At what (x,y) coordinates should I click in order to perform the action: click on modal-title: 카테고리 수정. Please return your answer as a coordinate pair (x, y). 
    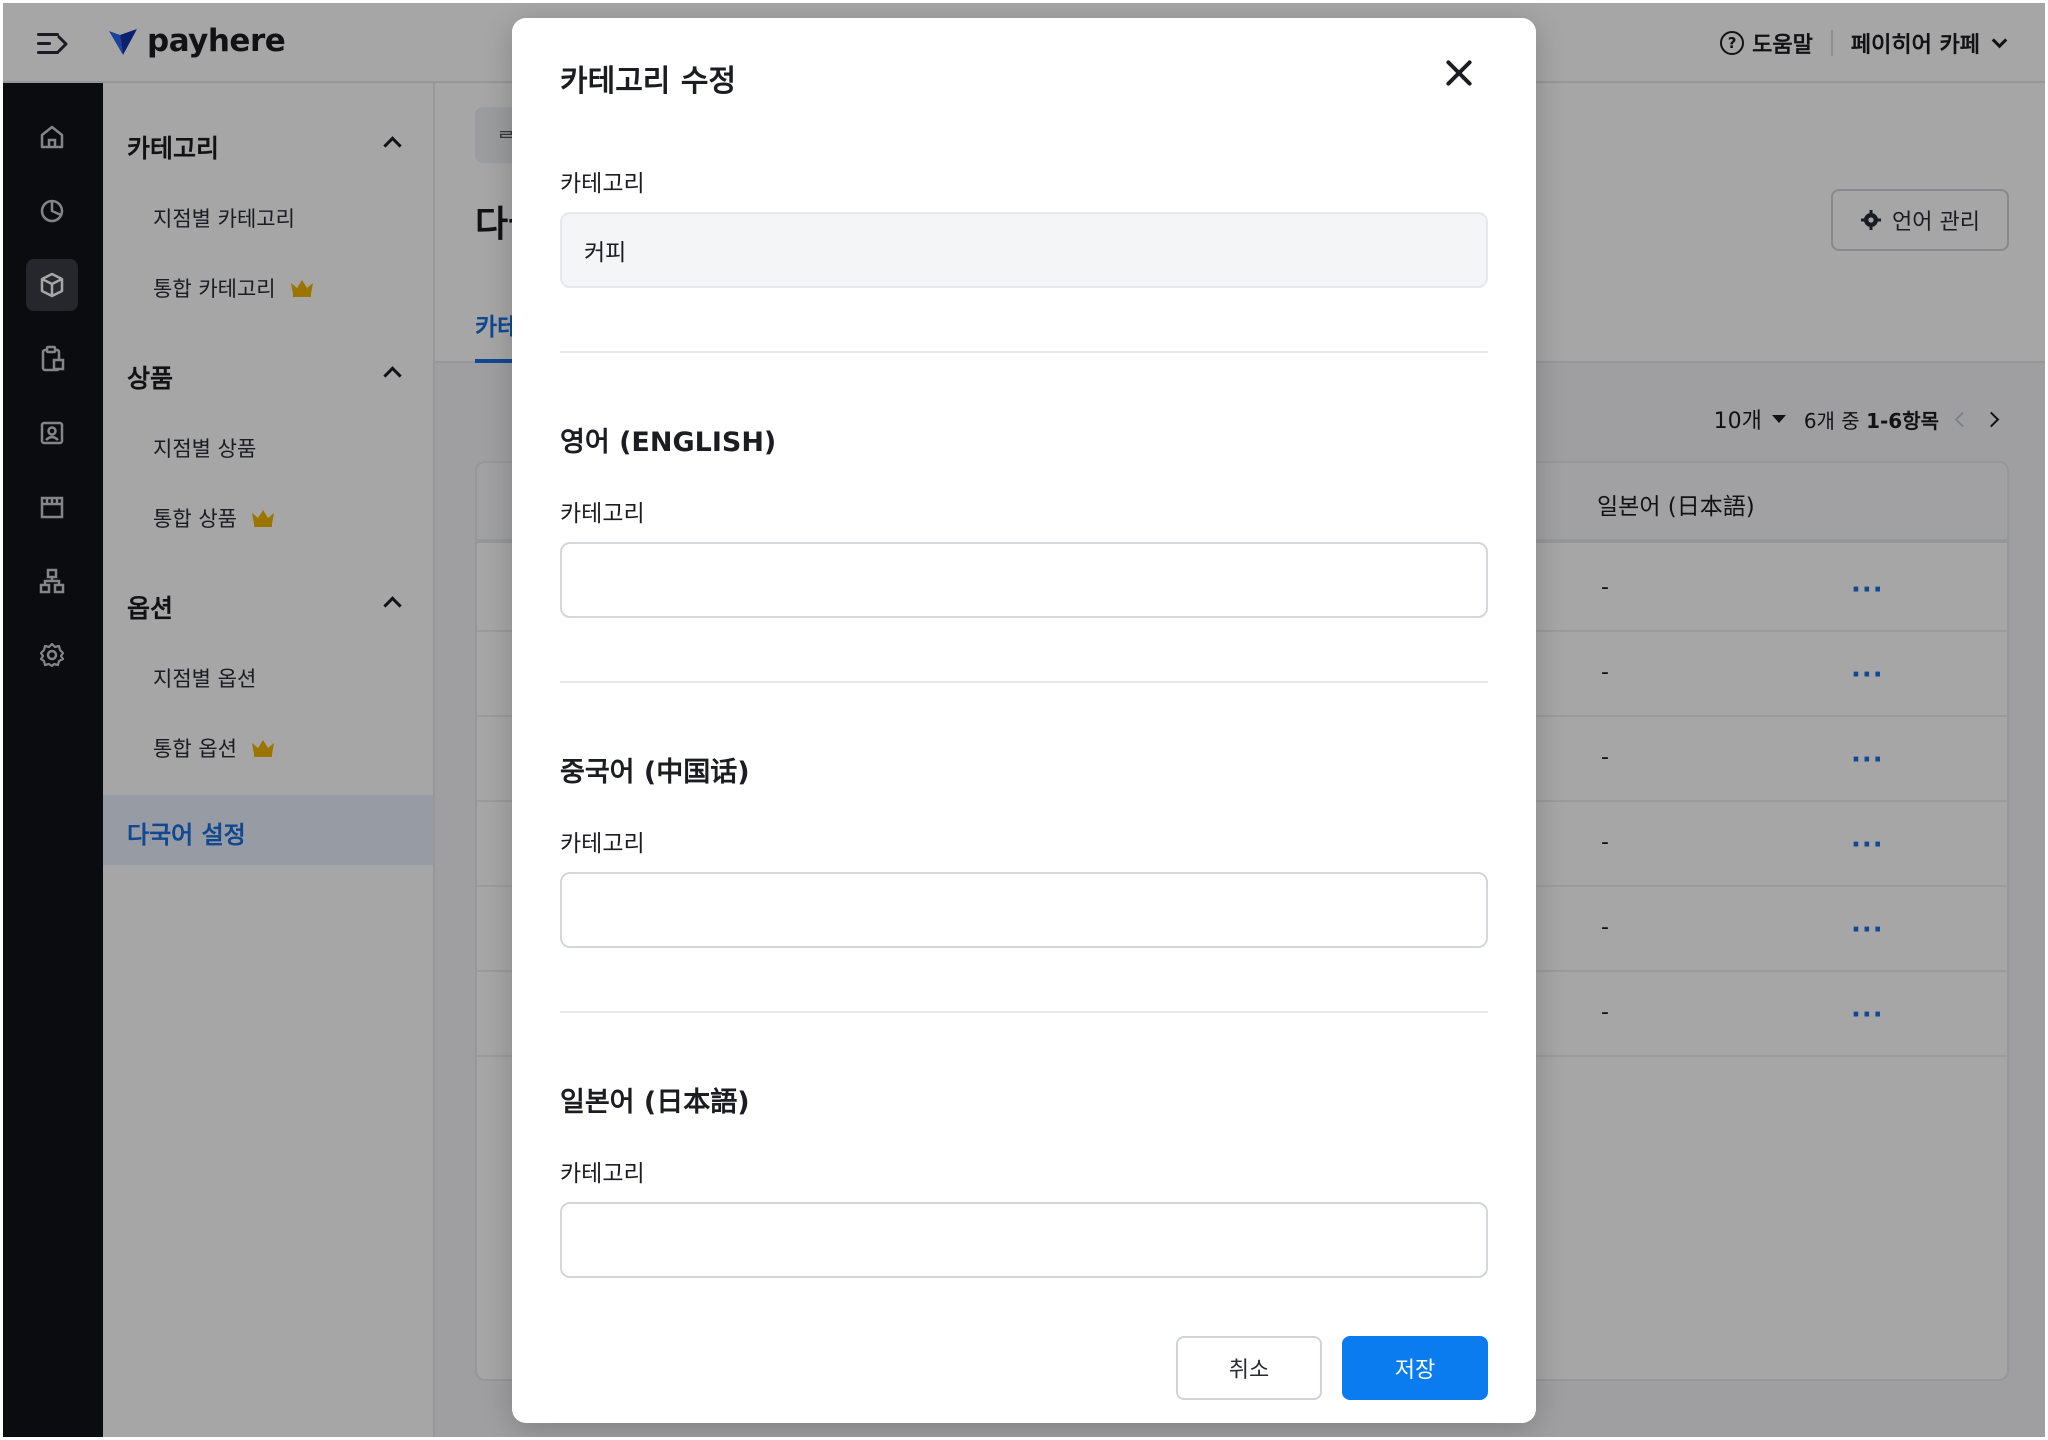
    Looking at the image, I should click on (648, 81).